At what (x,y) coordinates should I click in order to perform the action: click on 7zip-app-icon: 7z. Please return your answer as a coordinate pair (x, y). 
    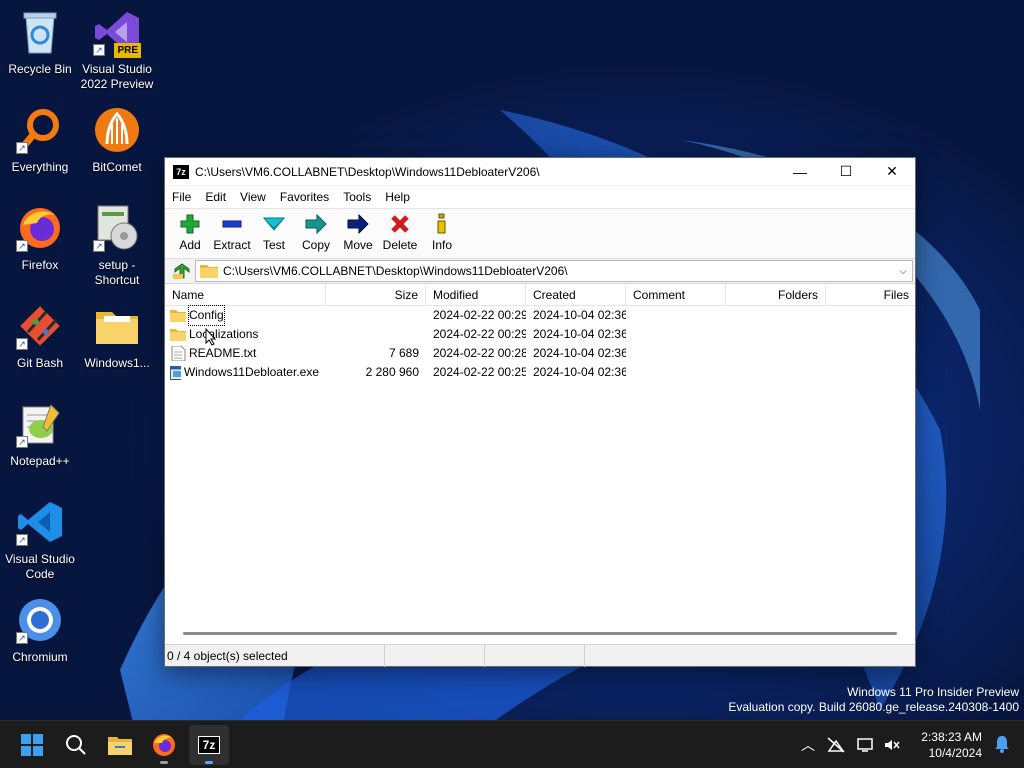
    Looking at the image, I should click on (181, 171).